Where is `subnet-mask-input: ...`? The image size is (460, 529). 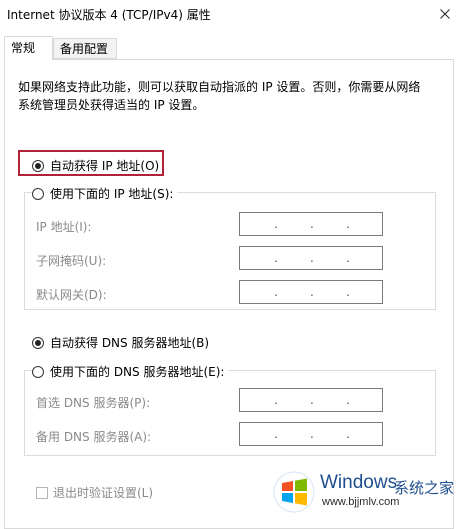
subnet-mask-input: ... is located at coordinates (311, 258).